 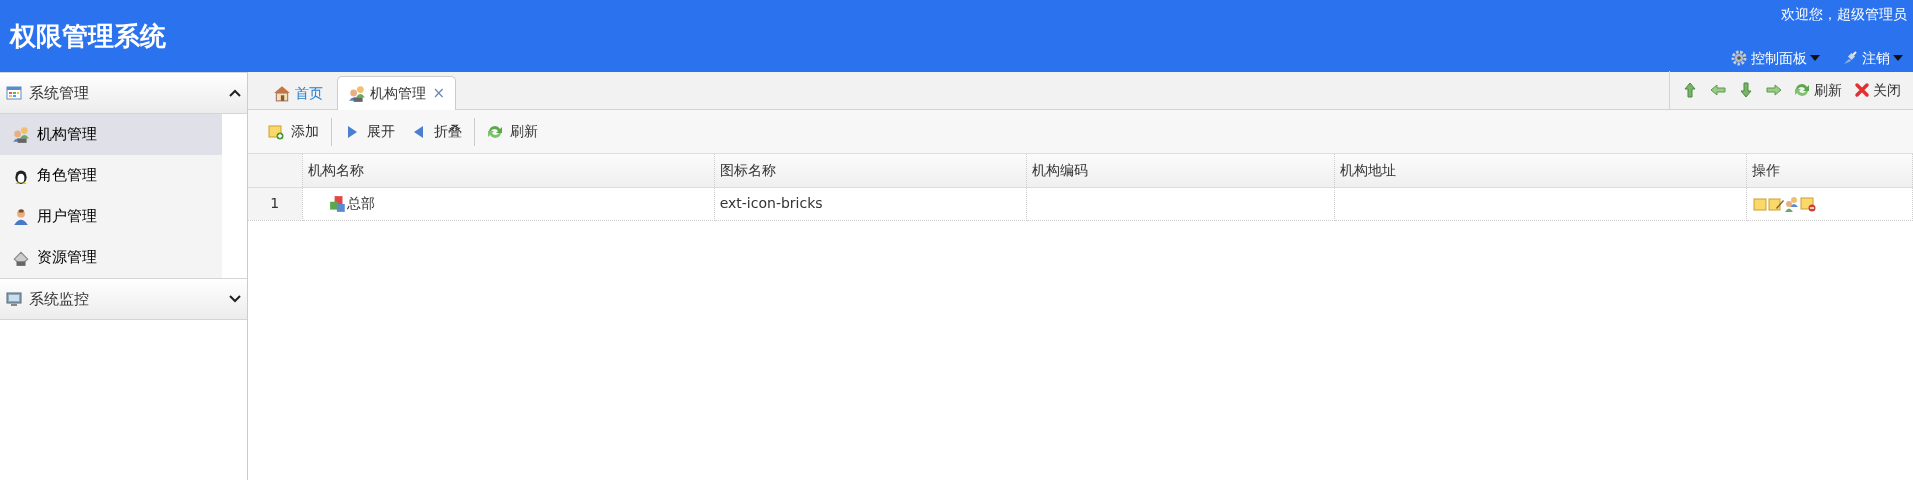 I want to click on menu-button: 控制面板, so click(x=1775, y=58).